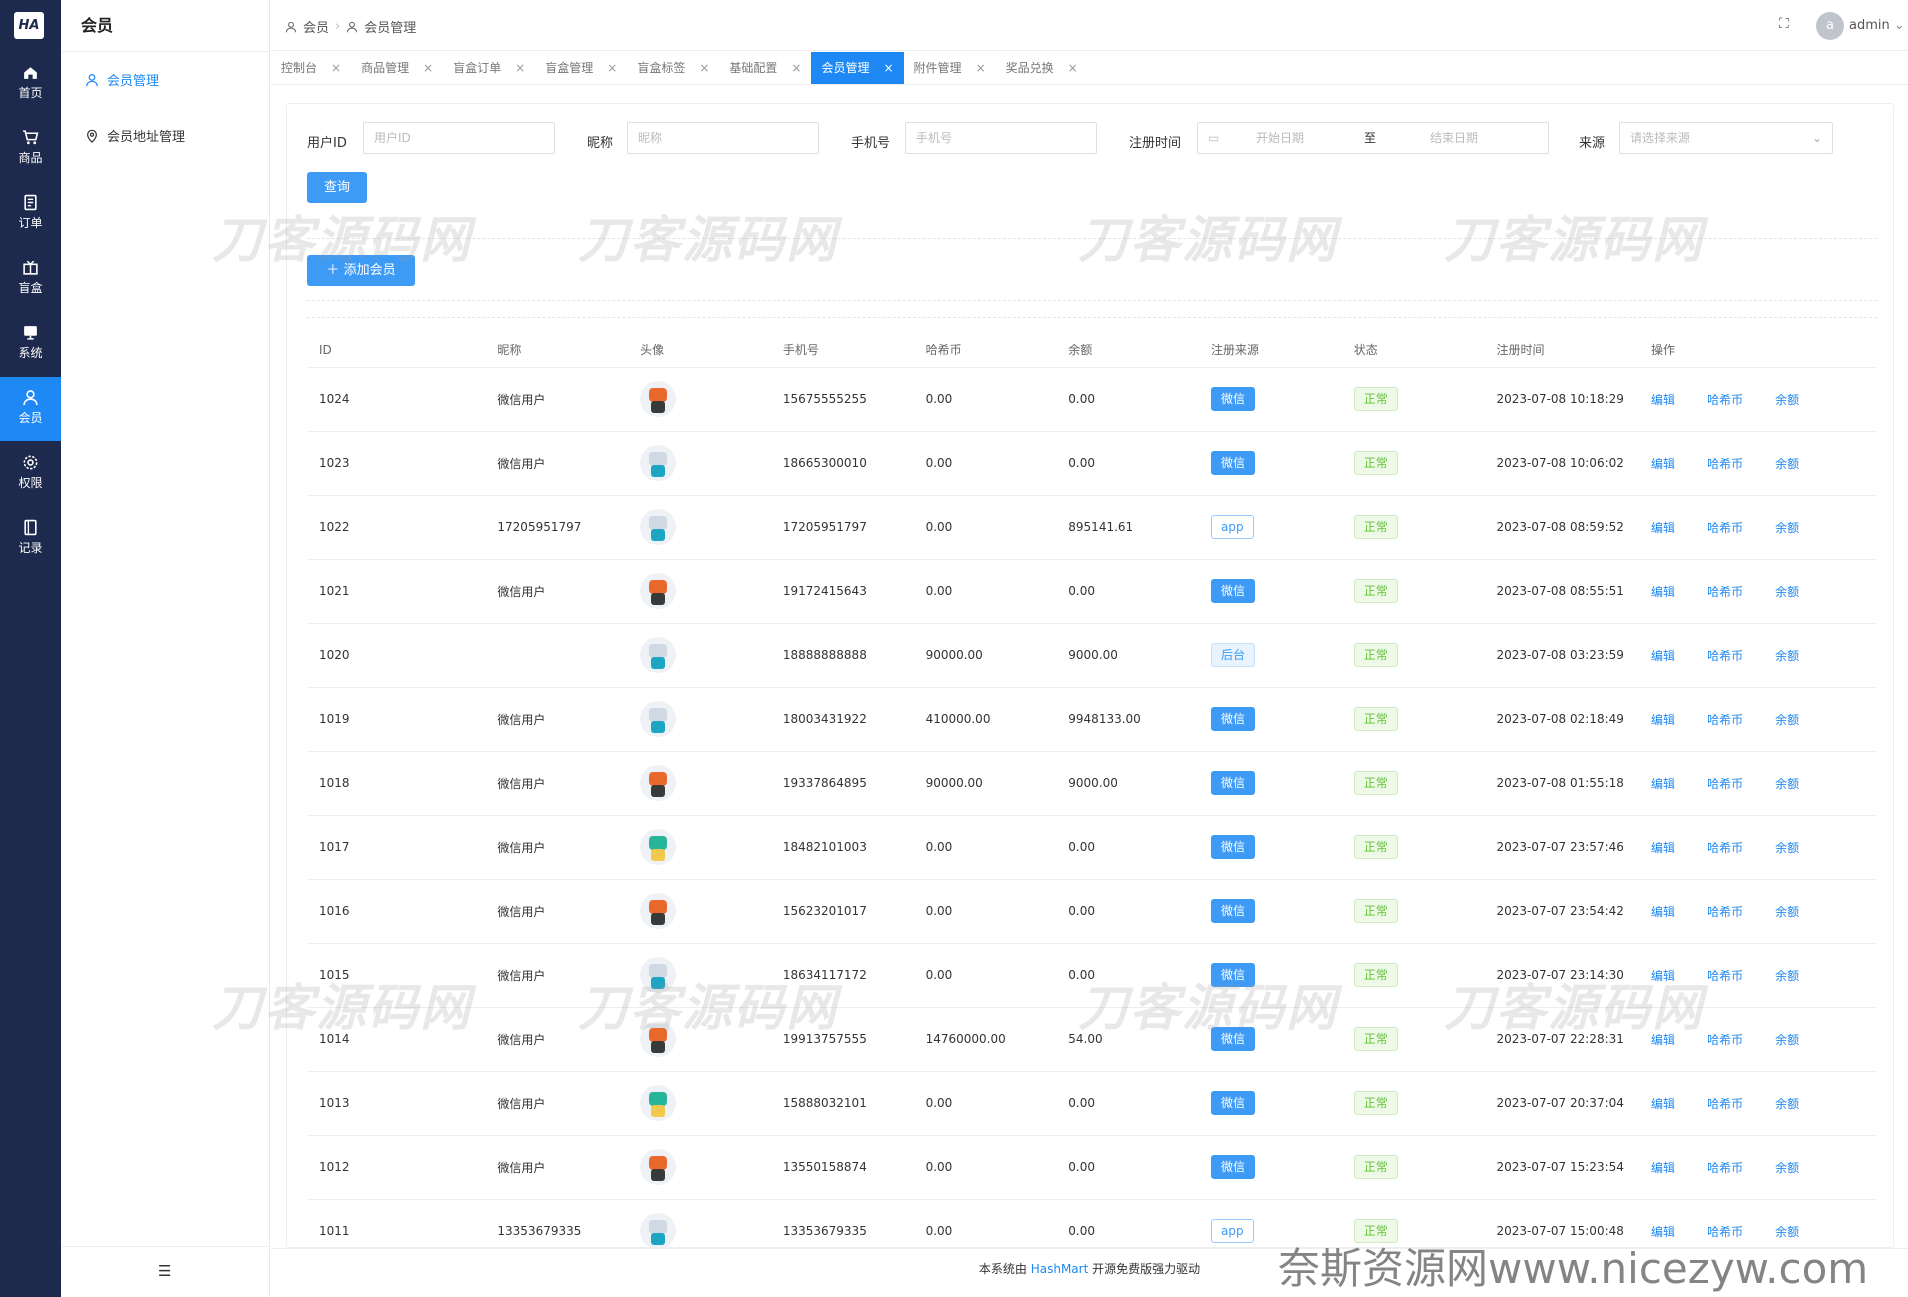 This screenshot has height=1297, width=1908. I want to click on tab-item: 基础配置 ×, so click(765, 68).